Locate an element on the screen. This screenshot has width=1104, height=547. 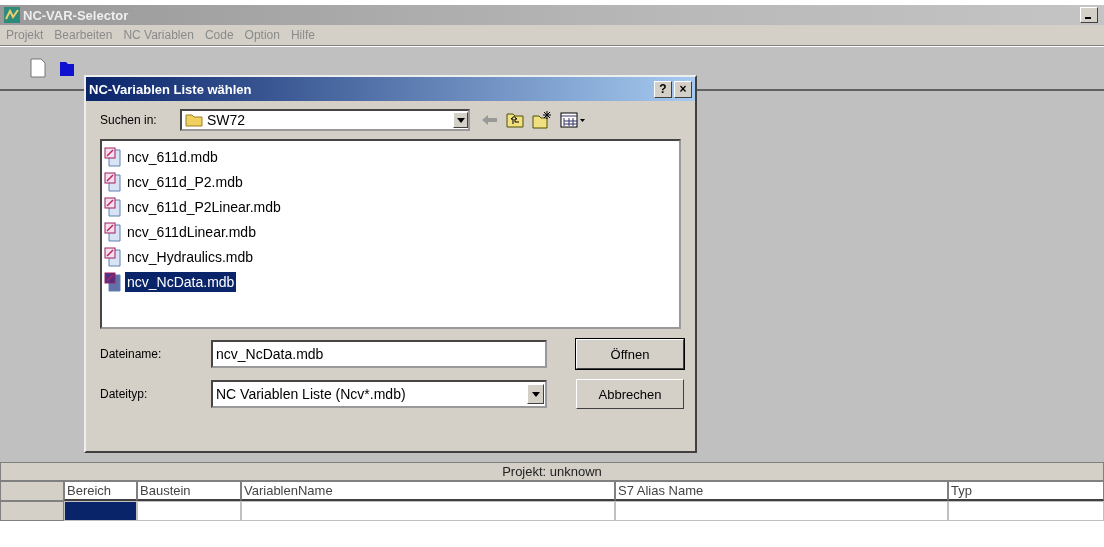
file-type-dropdown: NC Variablen Liste (Ncv*.mdb) is located at coordinates (379, 394).